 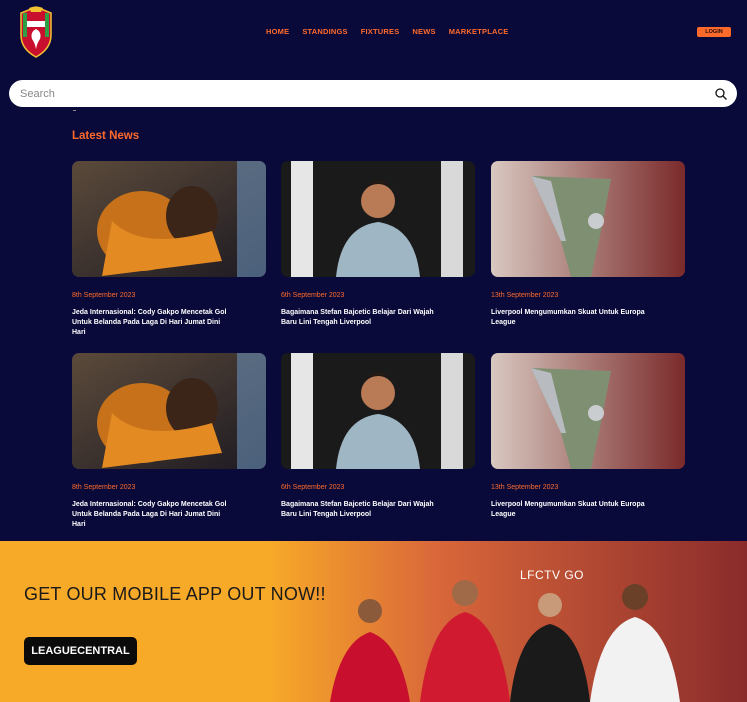 What do you see at coordinates (106, 136) in the screenshot?
I see `section-title: Latest News` at bounding box center [106, 136].